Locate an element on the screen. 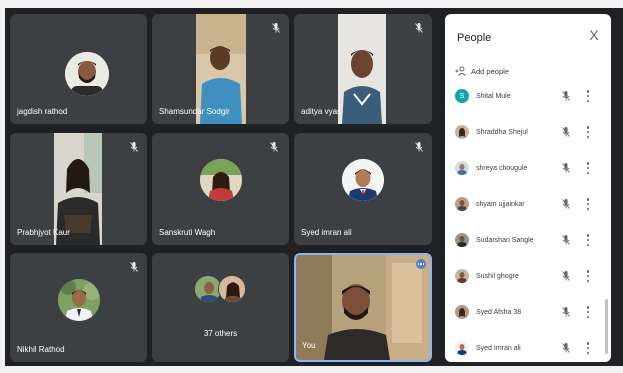 This screenshot has height=373, width=623. participant-name: Syed imran ali is located at coordinates (326, 232).